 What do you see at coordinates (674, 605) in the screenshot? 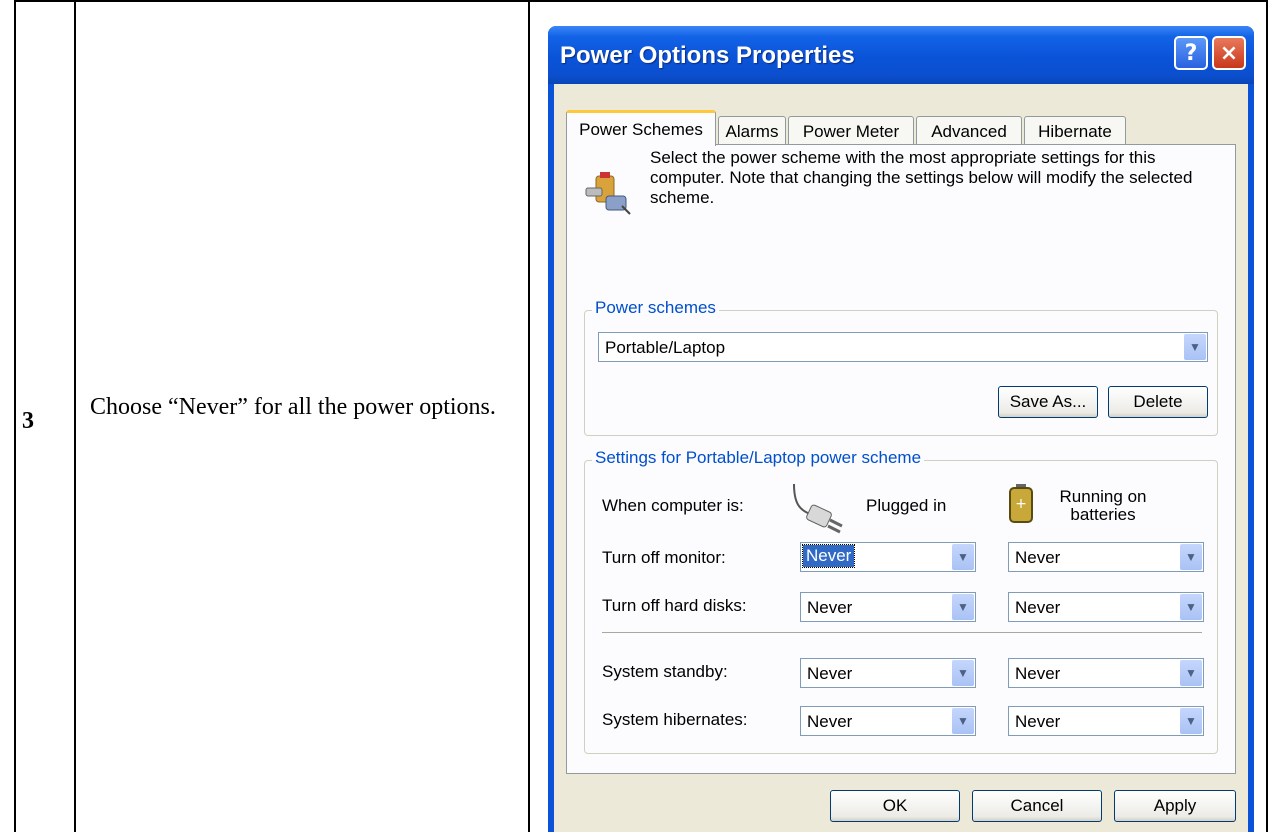
I see `turn-off-hard-disks-label: Turn off hard disks:` at bounding box center [674, 605].